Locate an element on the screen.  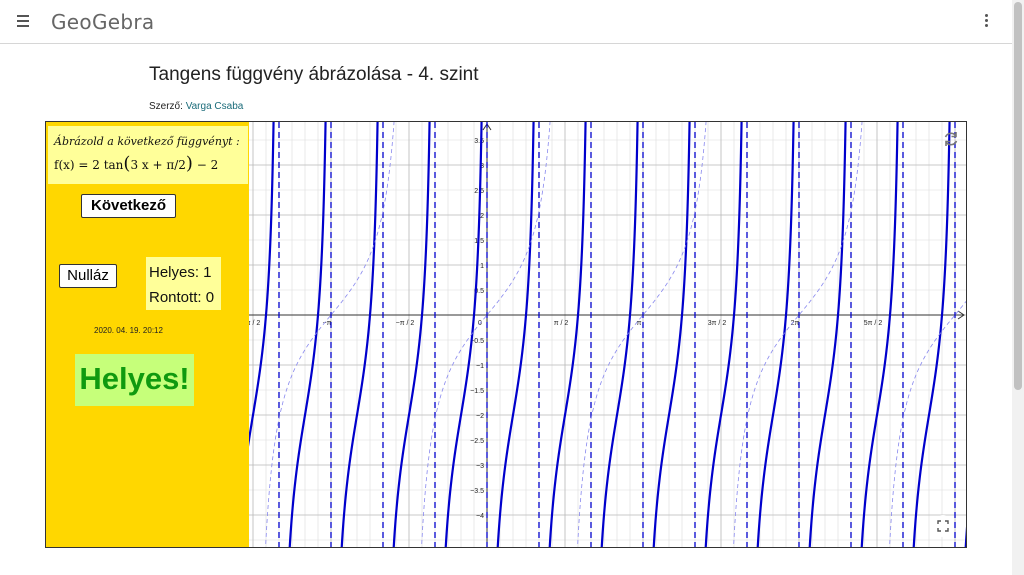
y-tick-label: 3.5 is located at coordinates (479, 141).